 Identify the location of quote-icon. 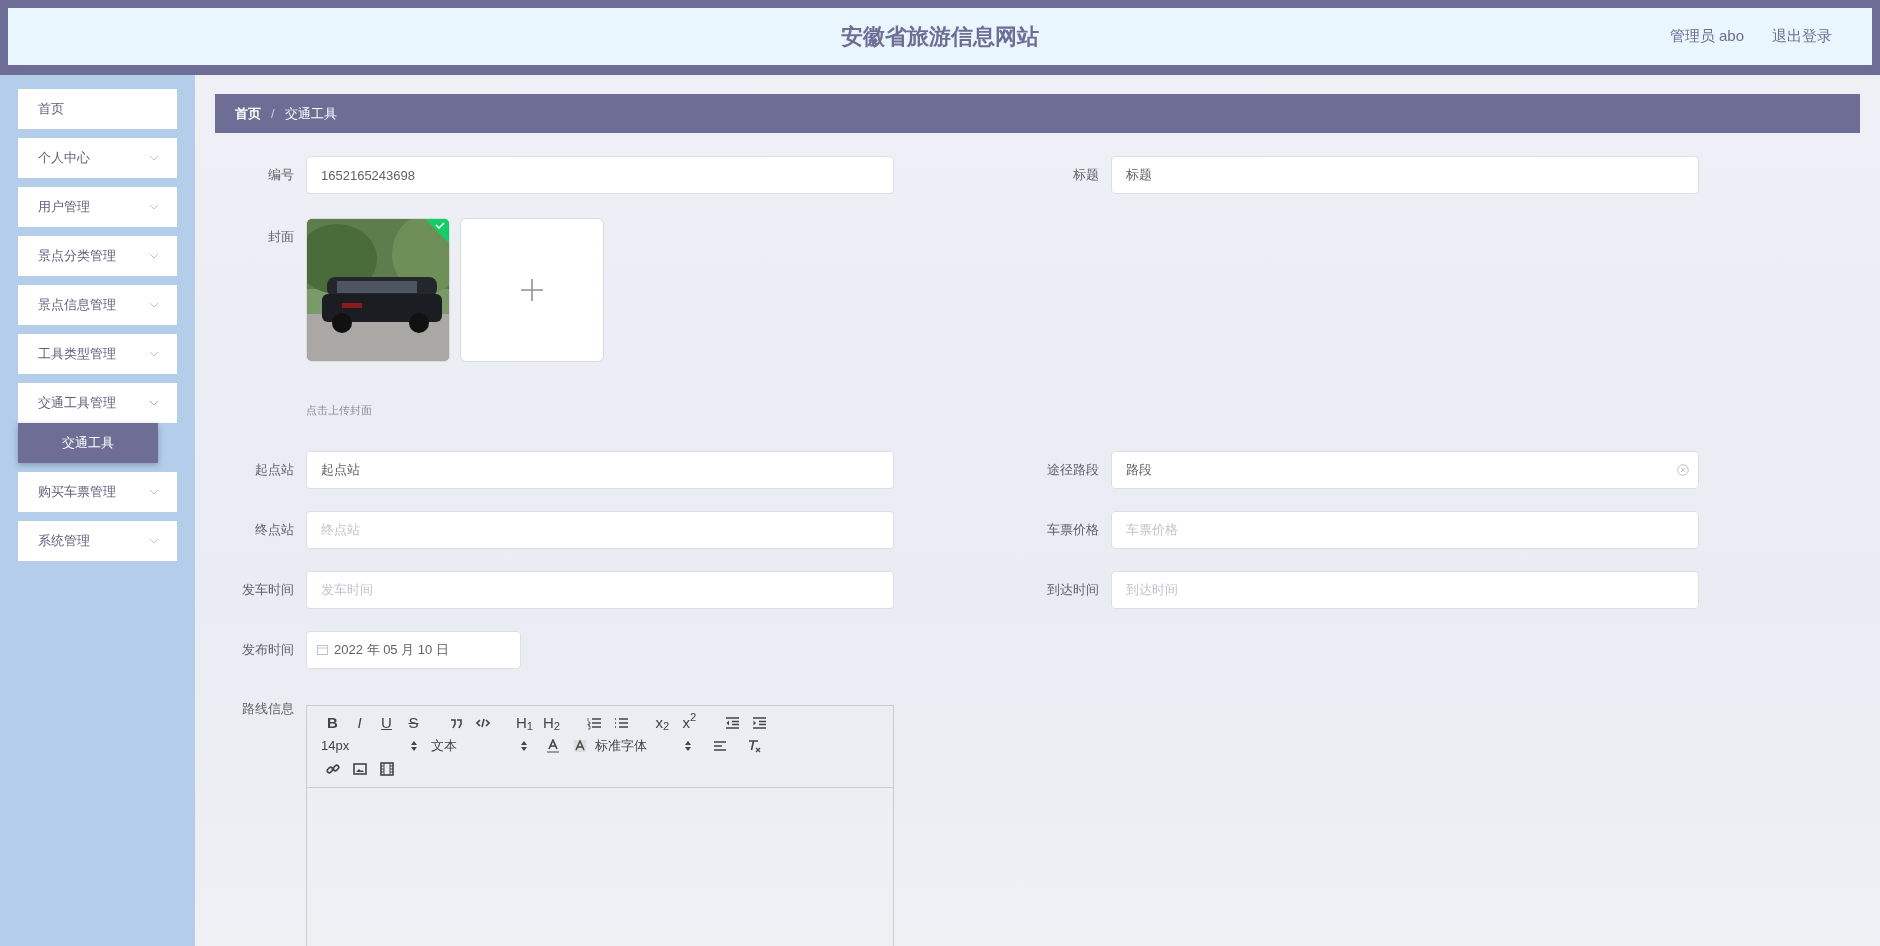
(455, 723).